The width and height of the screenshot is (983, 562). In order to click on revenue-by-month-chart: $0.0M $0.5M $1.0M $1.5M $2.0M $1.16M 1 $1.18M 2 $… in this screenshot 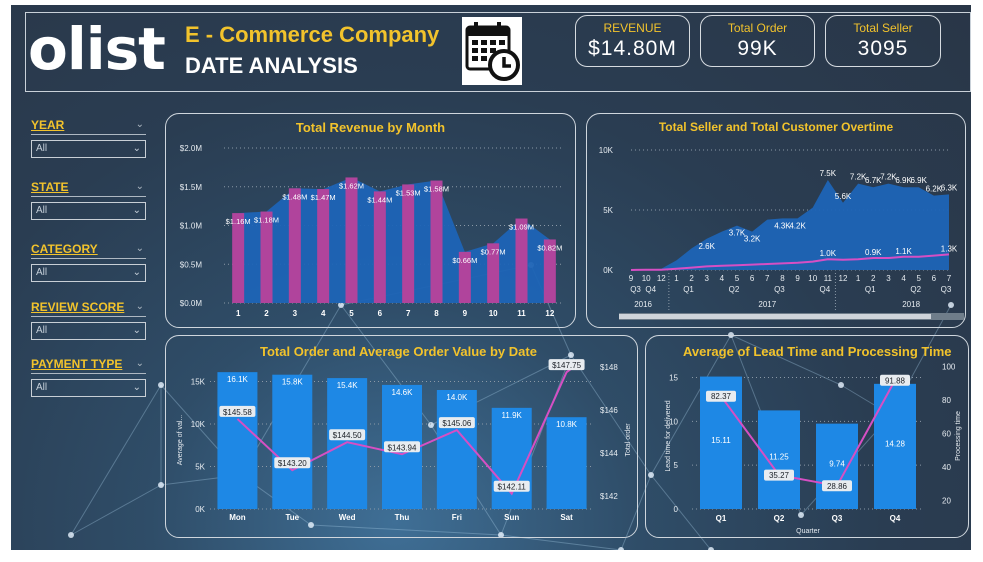, I will do `click(372, 231)`.